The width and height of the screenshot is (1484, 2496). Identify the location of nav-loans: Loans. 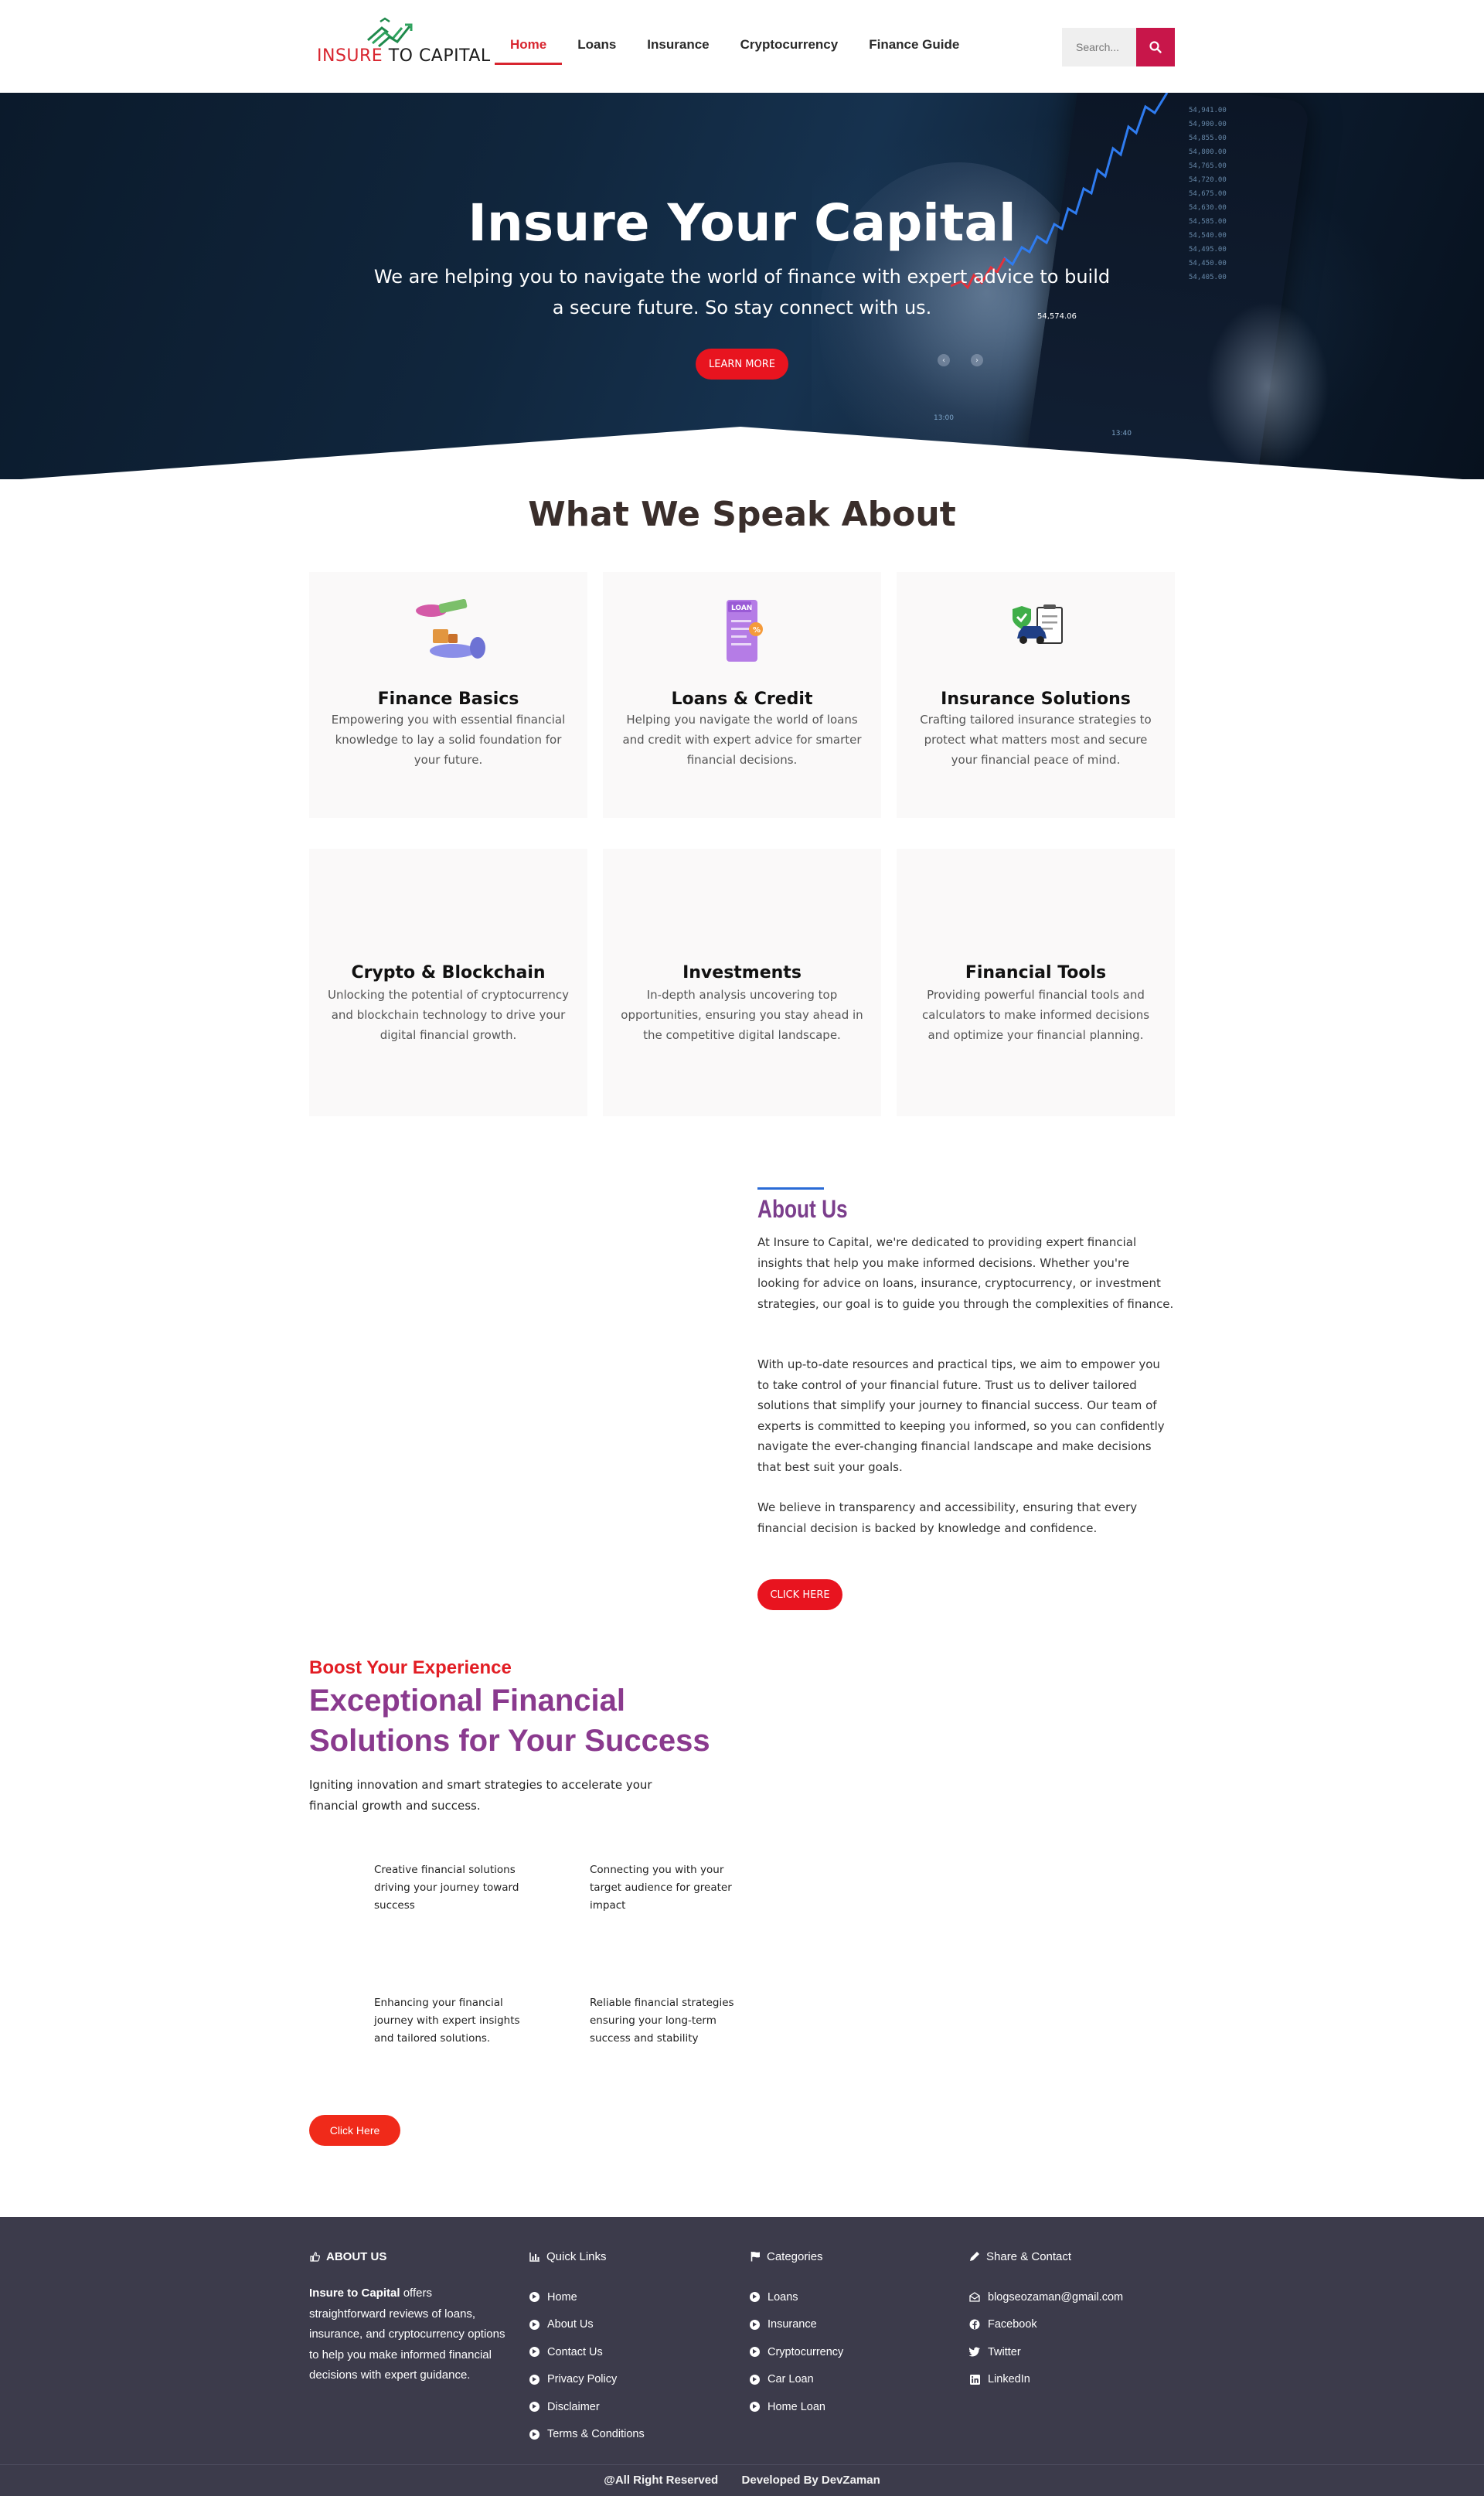
(596, 46).